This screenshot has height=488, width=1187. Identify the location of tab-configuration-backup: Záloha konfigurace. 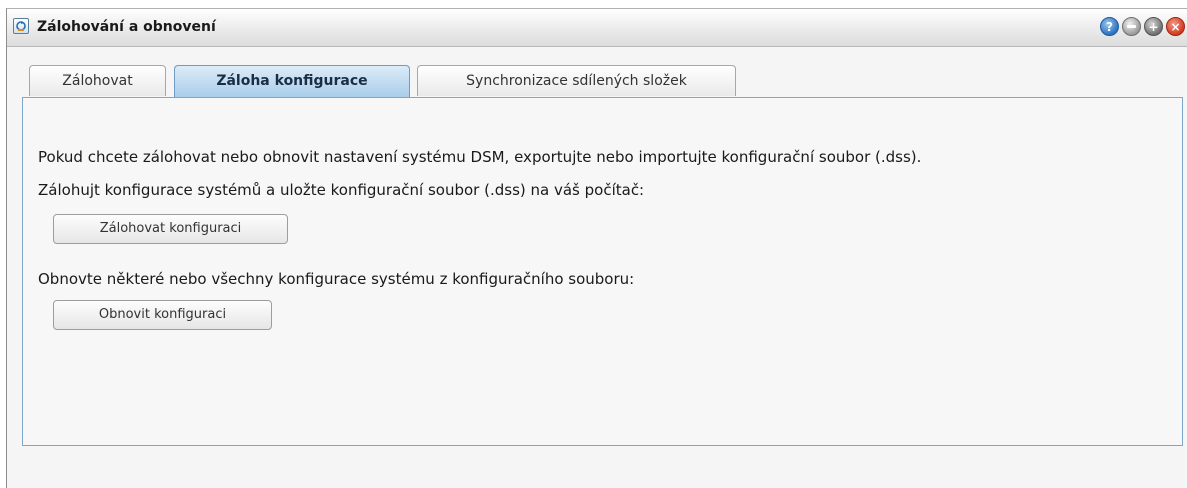
(292, 81).